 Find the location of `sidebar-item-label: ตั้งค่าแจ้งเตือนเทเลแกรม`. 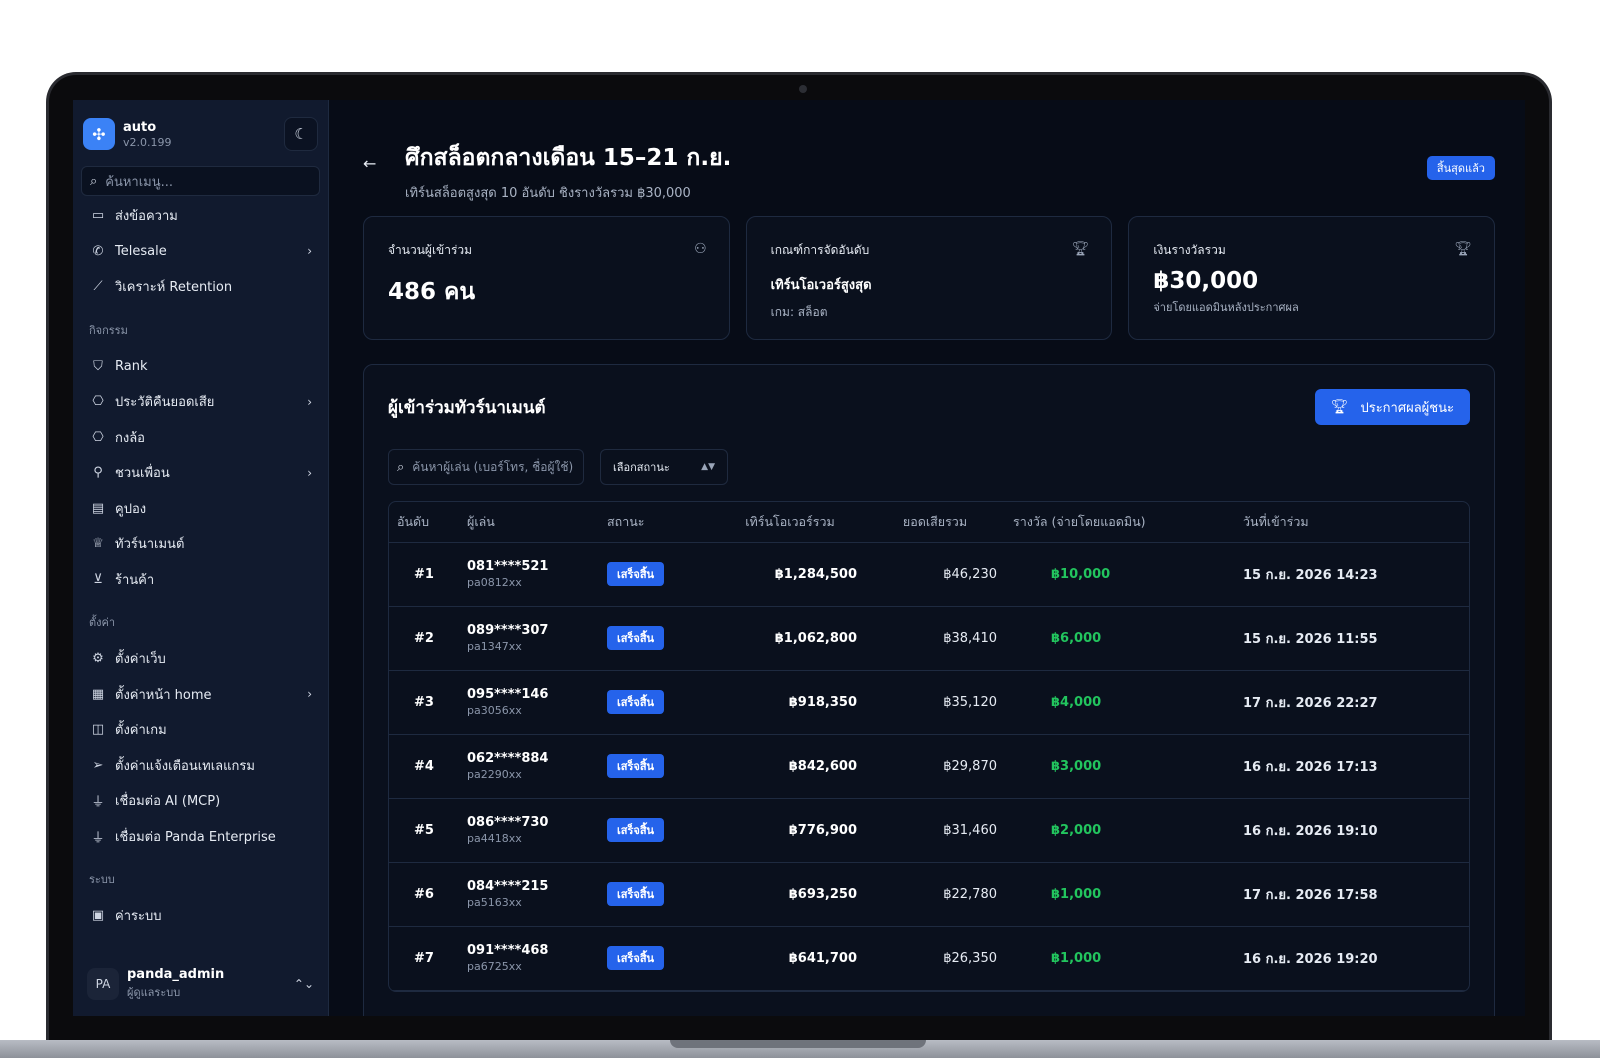

sidebar-item-label: ตั้งค่าแจ้งเตือนเทเลแกรม is located at coordinates (185, 766).